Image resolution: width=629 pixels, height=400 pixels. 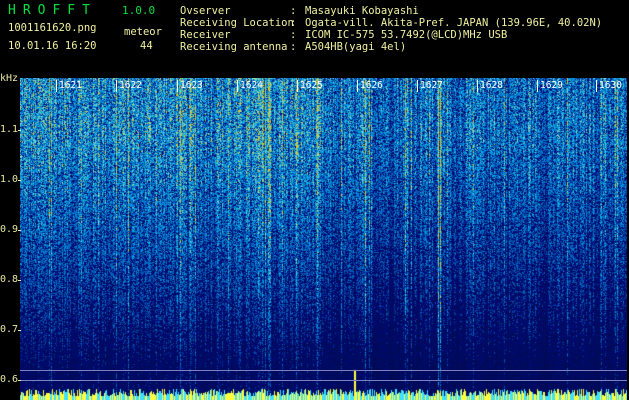 I want to click on minute-label: 1622, so click(x=130, y=85).